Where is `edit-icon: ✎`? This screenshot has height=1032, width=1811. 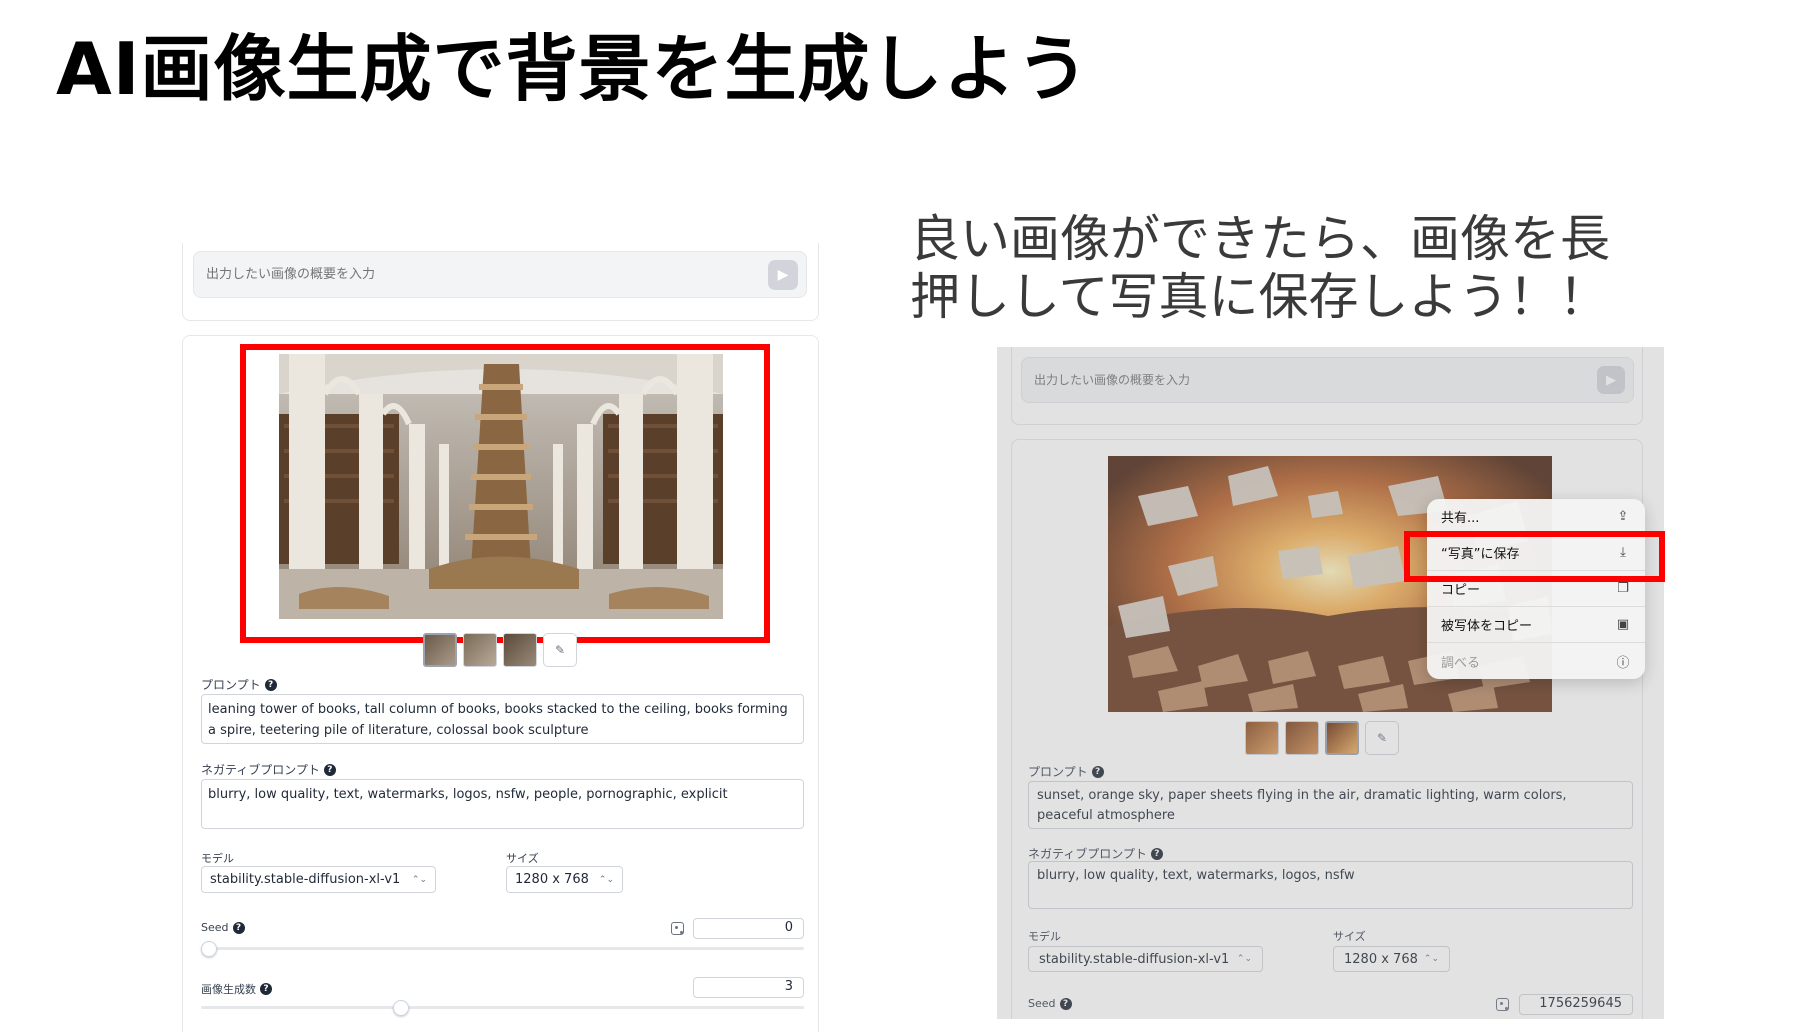 edit-icon: ✎ is located at coordinates (560, 650).